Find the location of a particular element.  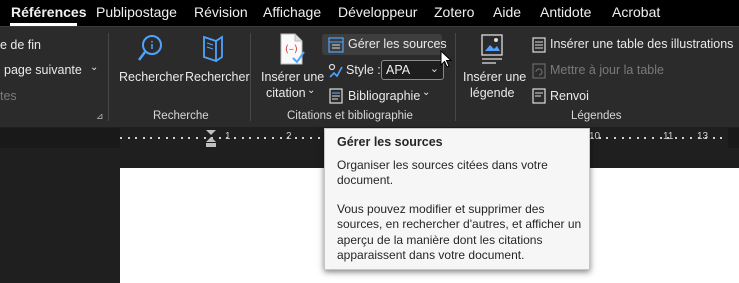

dialog-launcher-icon: ⊿ is located at coordinates (100, 116).